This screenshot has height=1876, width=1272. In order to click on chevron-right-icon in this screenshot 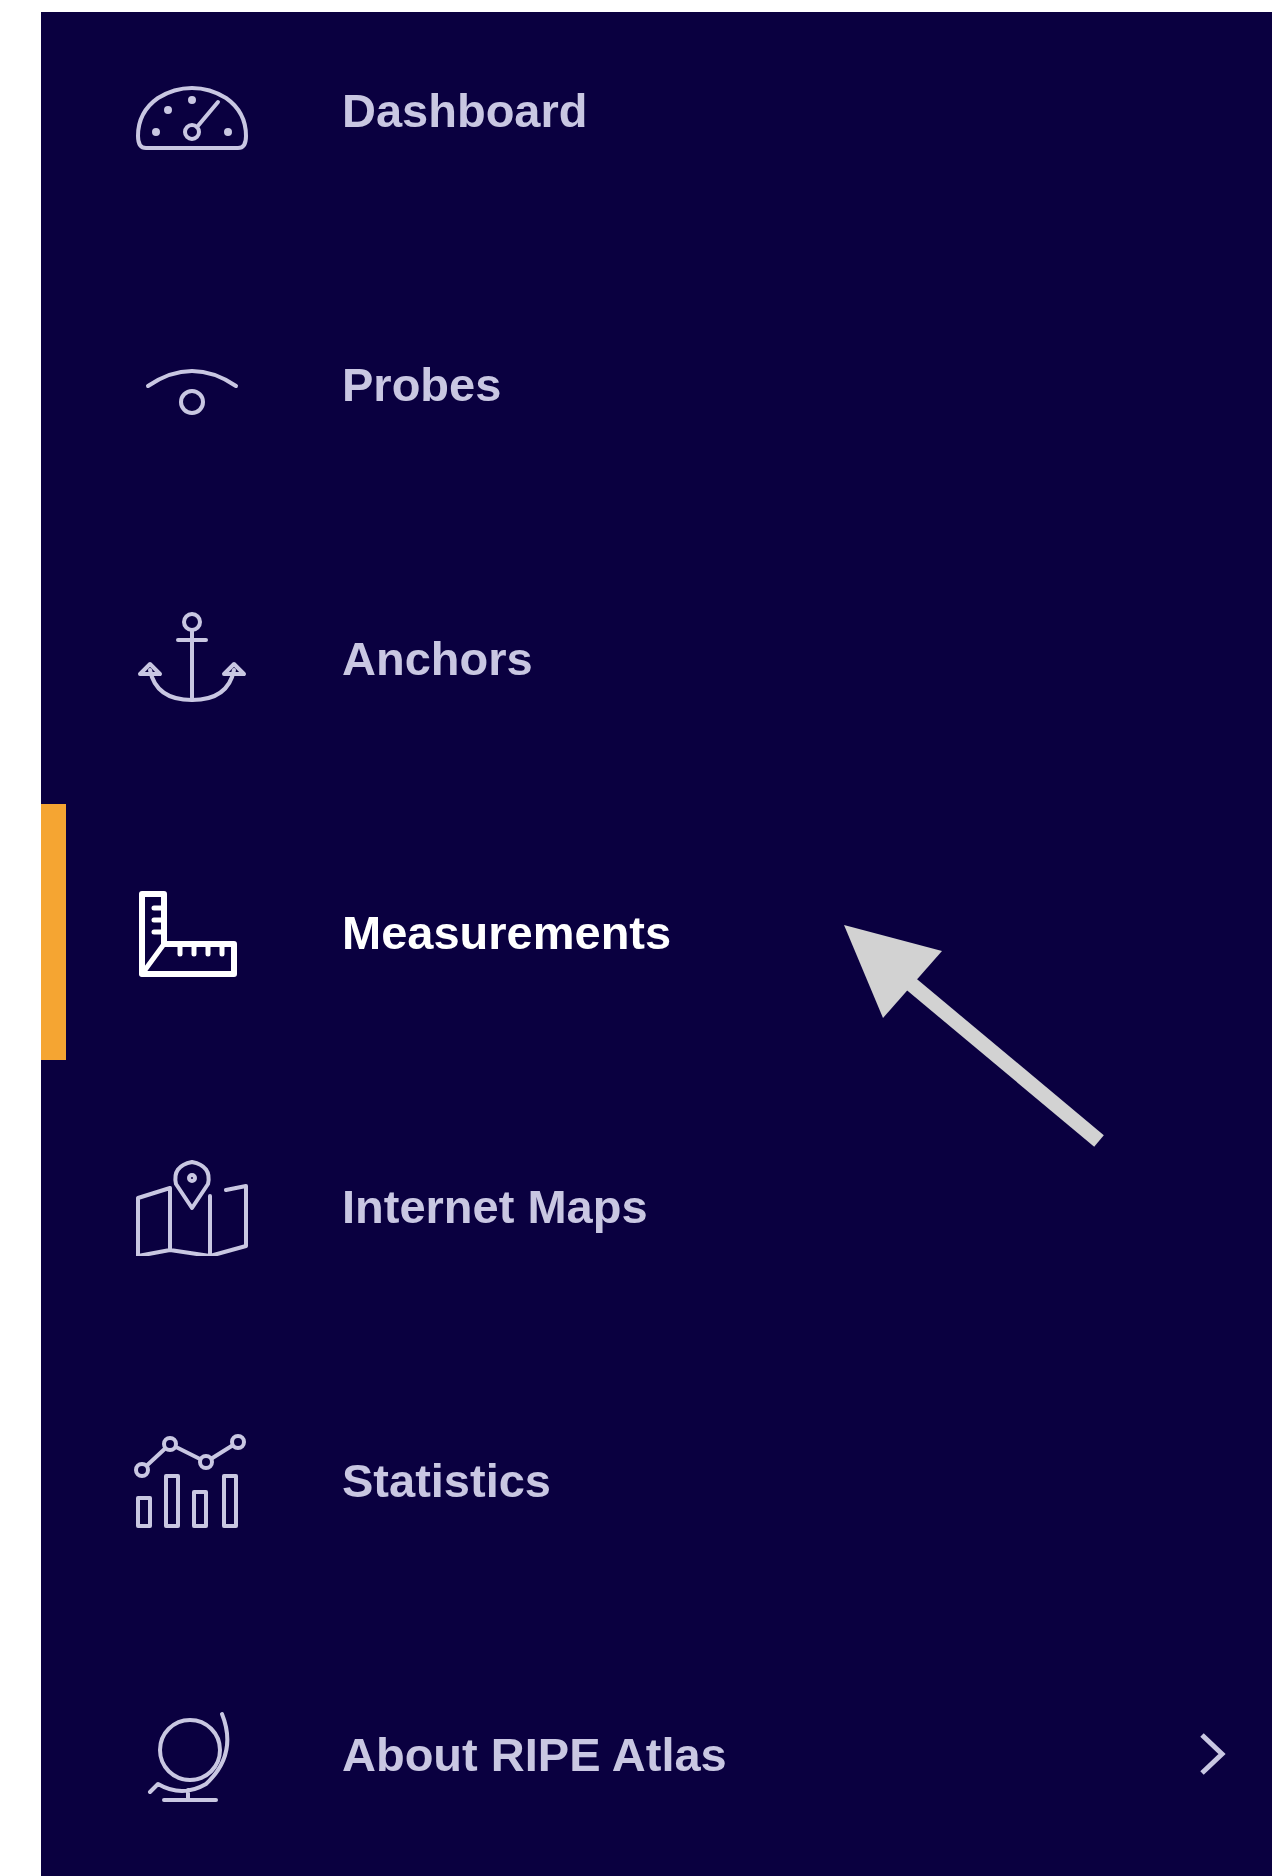, I will do `click(1213, 1754)`.